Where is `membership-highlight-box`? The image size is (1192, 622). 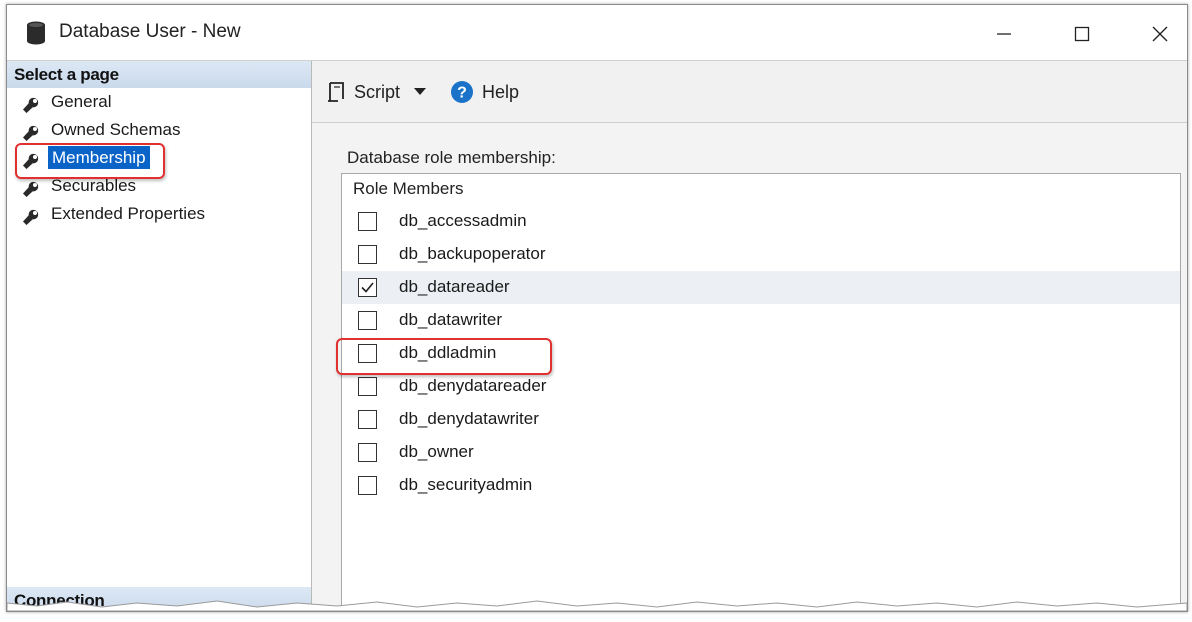
membership-highlight-box is located at coordinates (90, 161).